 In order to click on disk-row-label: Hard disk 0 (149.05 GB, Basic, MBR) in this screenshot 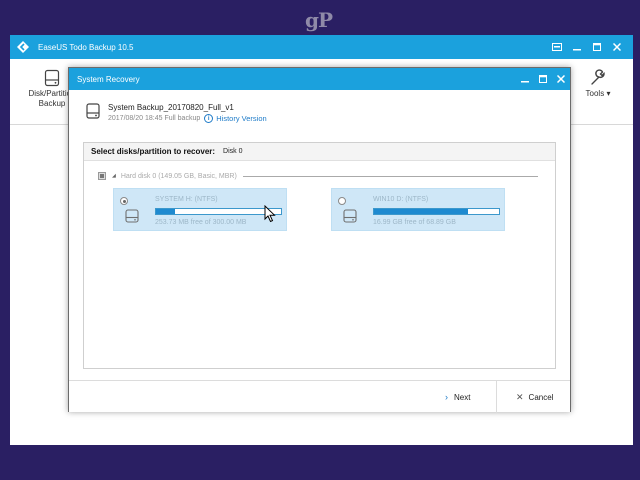, I will do `click(178, 176)`.